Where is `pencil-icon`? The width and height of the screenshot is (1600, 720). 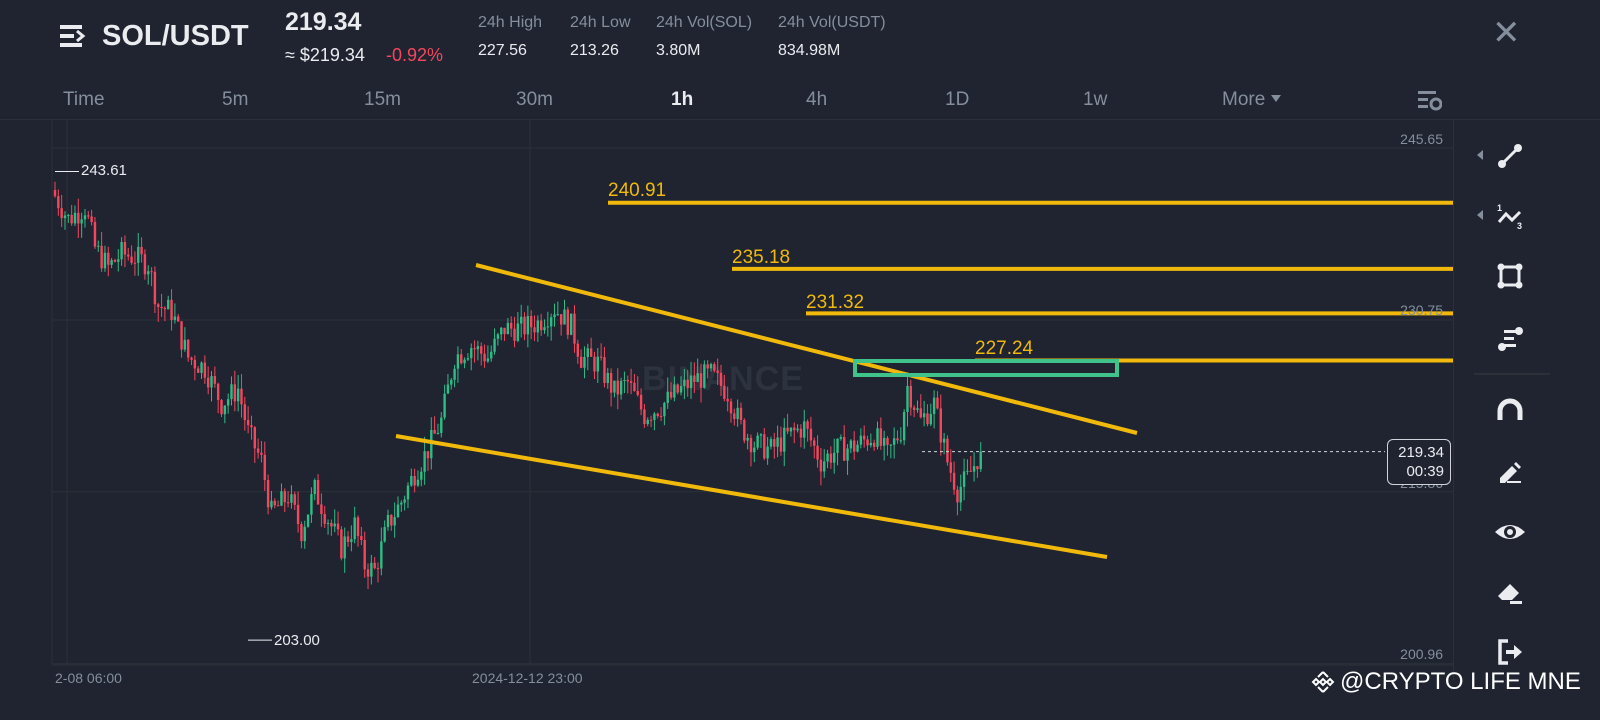 pencil-icon is located at coordinates (1510, 472).